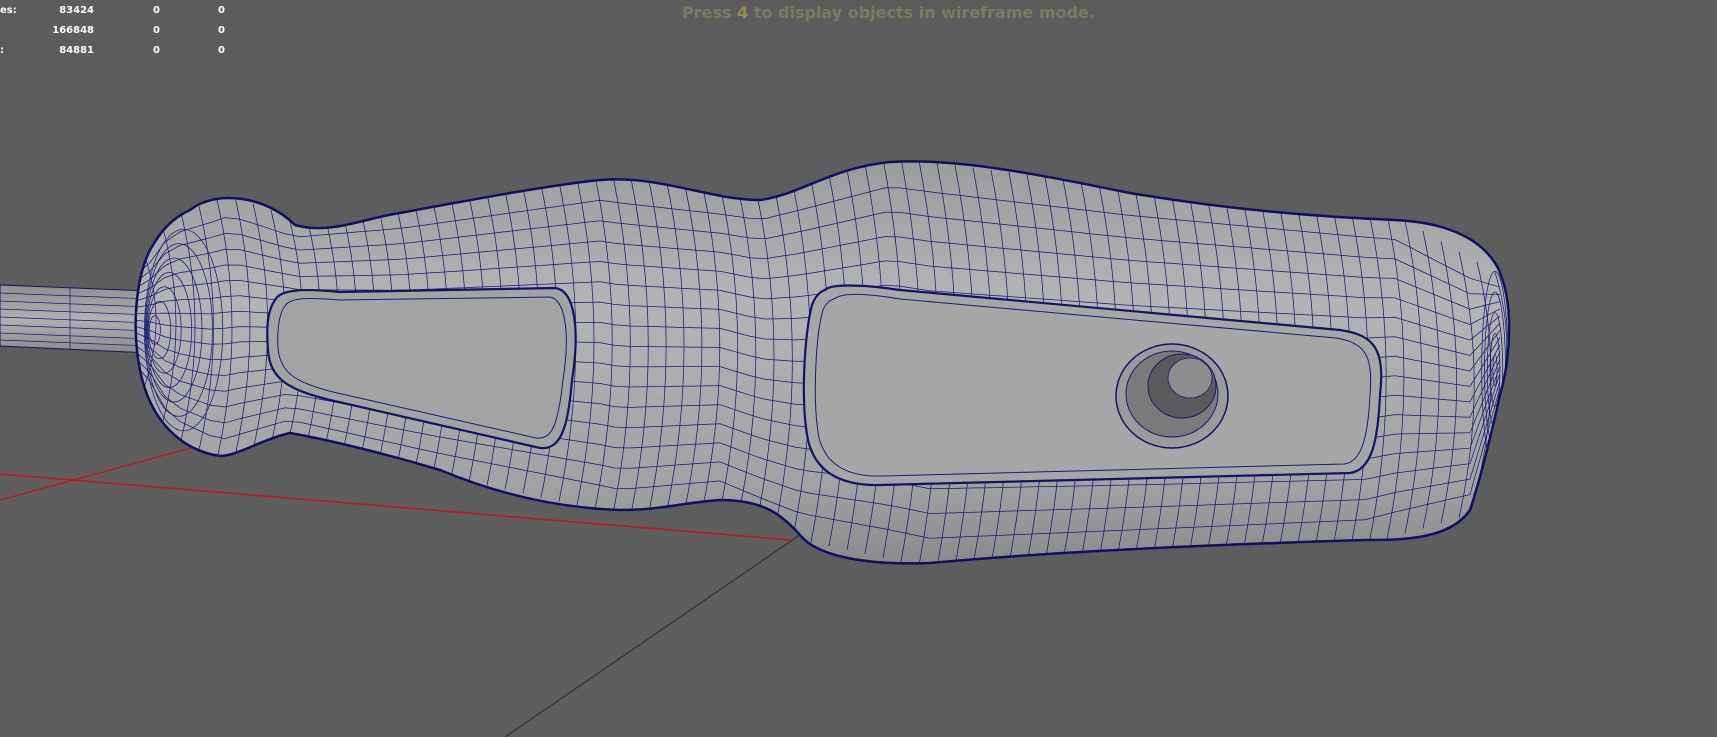 This screenshot has height=737, width=1717. What do you see at coordinates (73, 30) in the screenshot?
I see `hud-value: 166848` at bounding box center [73, 30].